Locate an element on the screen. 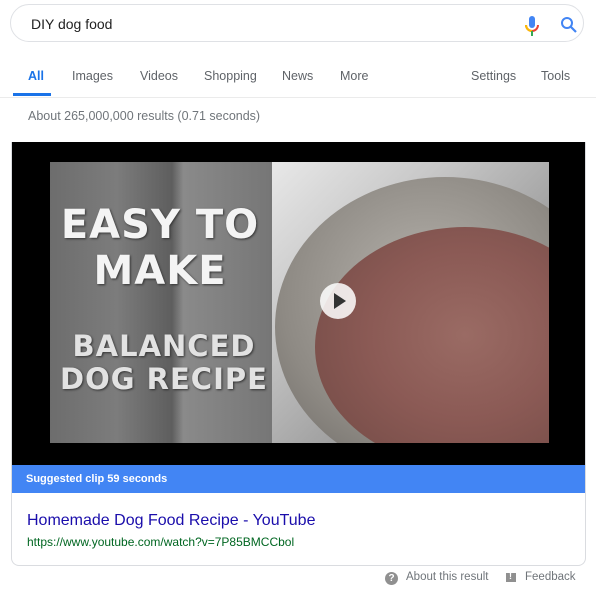  settings-link: Settings is located at coordinates (493, 76).